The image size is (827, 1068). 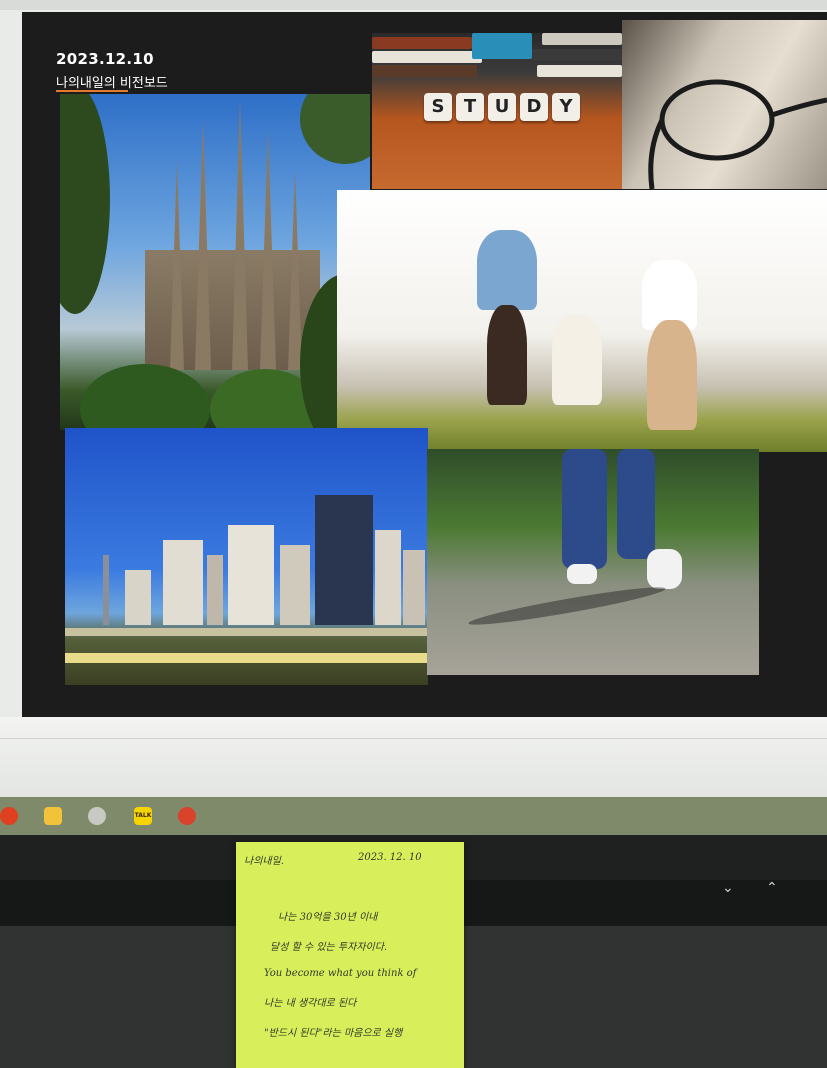 I want to click on slide-editor-area, so click(x=413, y=757).